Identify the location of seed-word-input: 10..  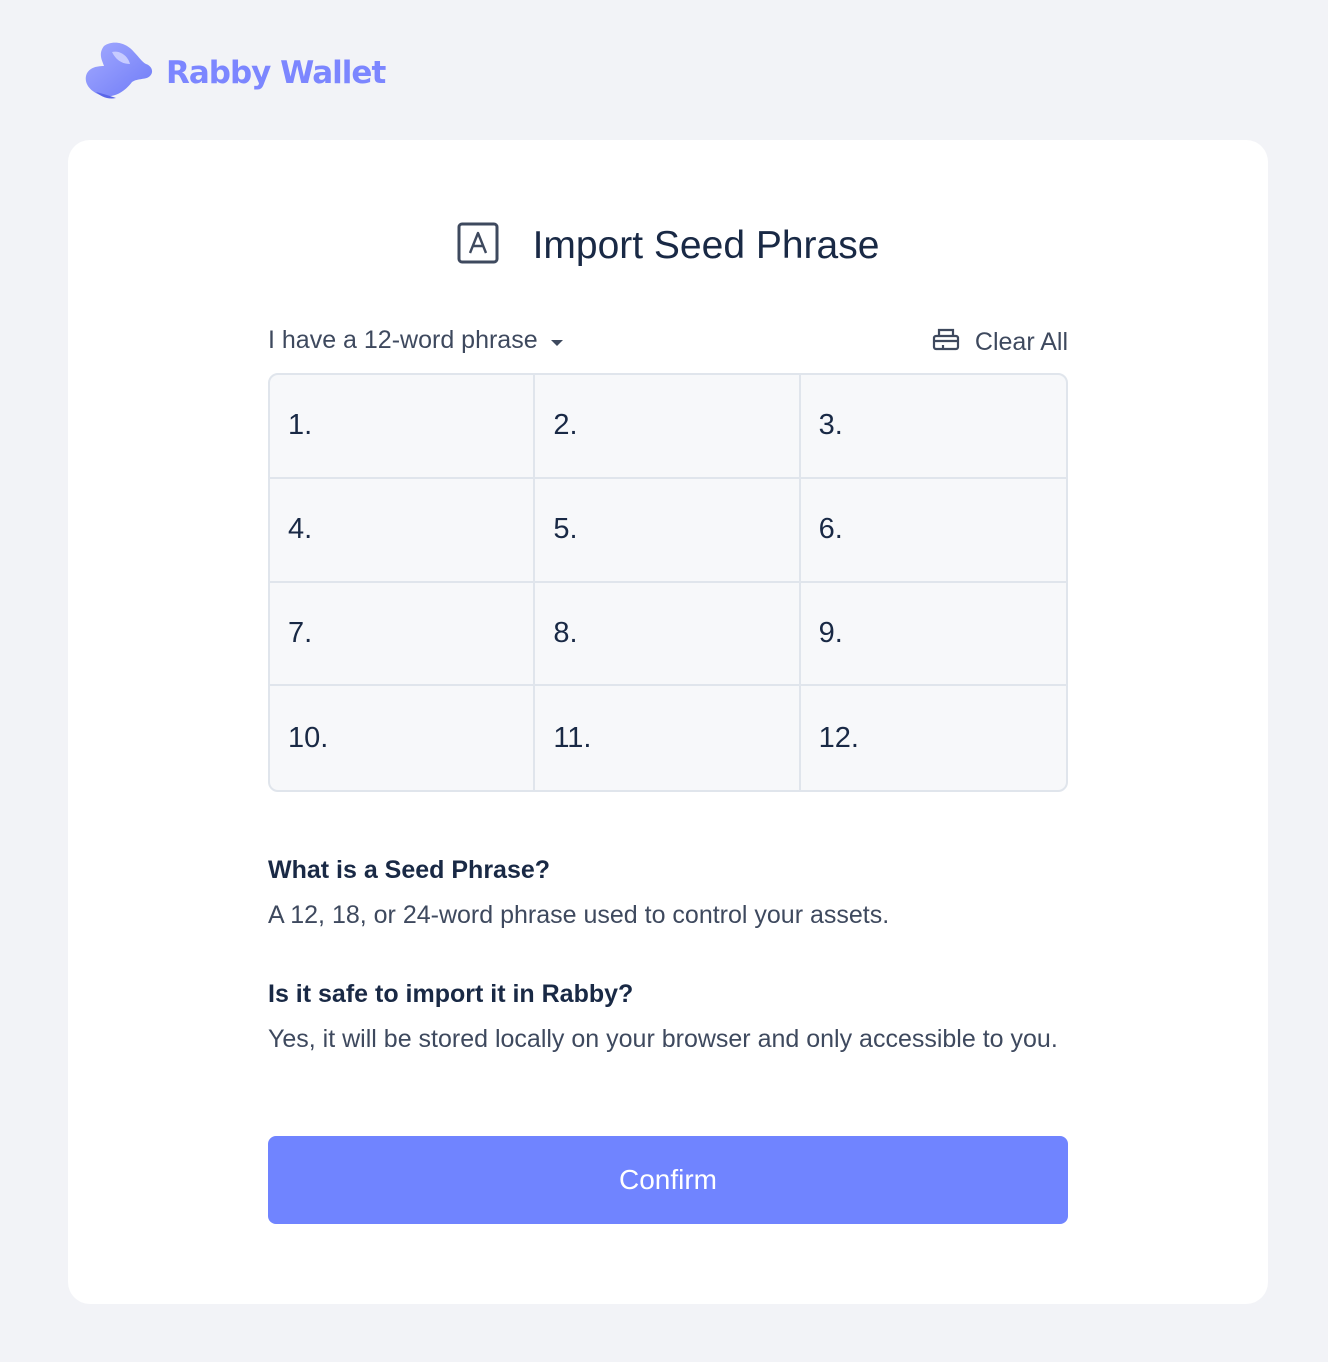
(403, 738).